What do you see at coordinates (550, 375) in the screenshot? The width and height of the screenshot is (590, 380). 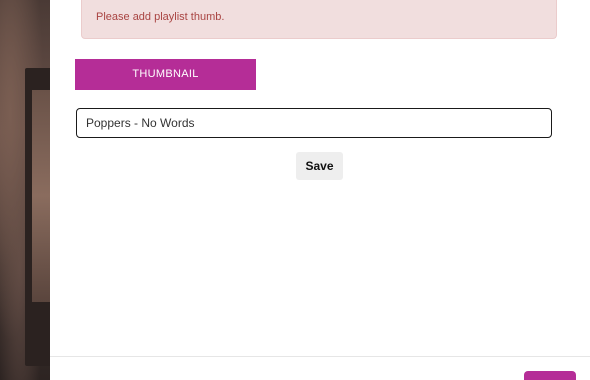 I see `footer-button` at bounding box center [550, 375].